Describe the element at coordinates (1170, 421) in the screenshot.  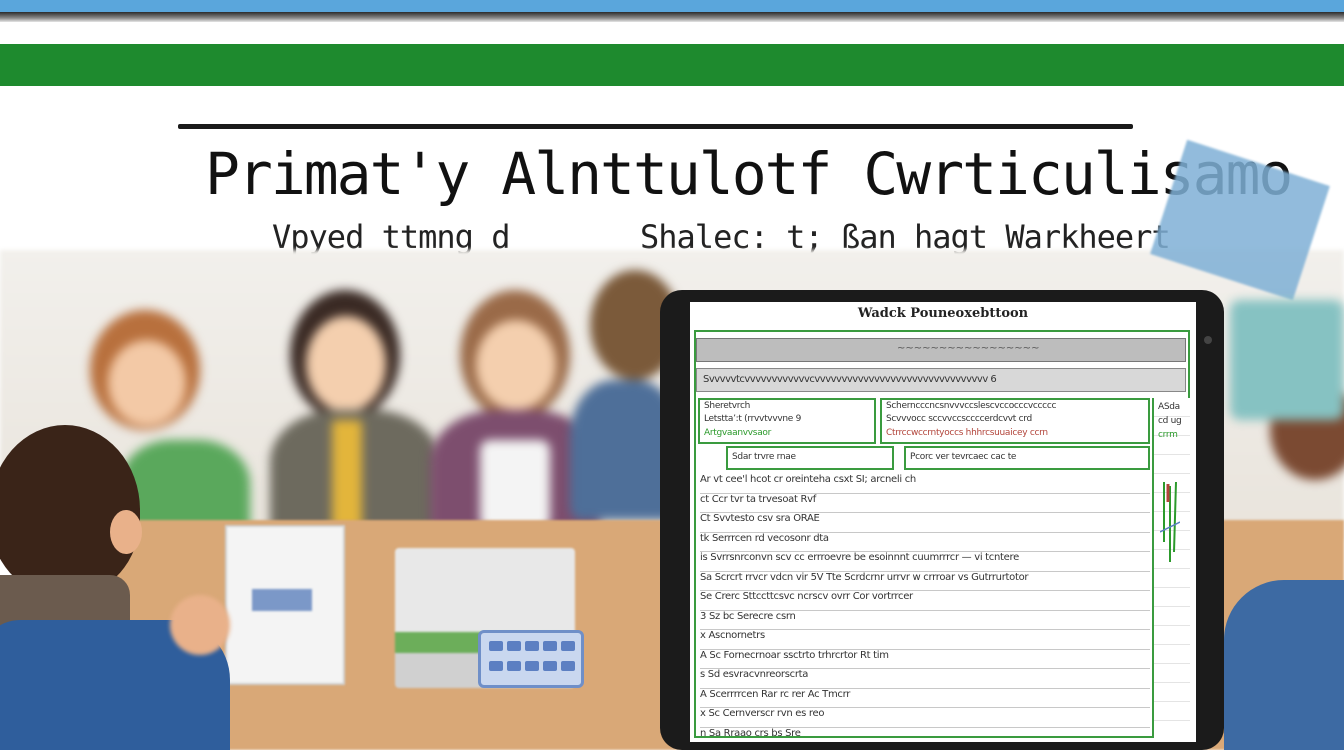
I see `side-label: cd ug` at that location.